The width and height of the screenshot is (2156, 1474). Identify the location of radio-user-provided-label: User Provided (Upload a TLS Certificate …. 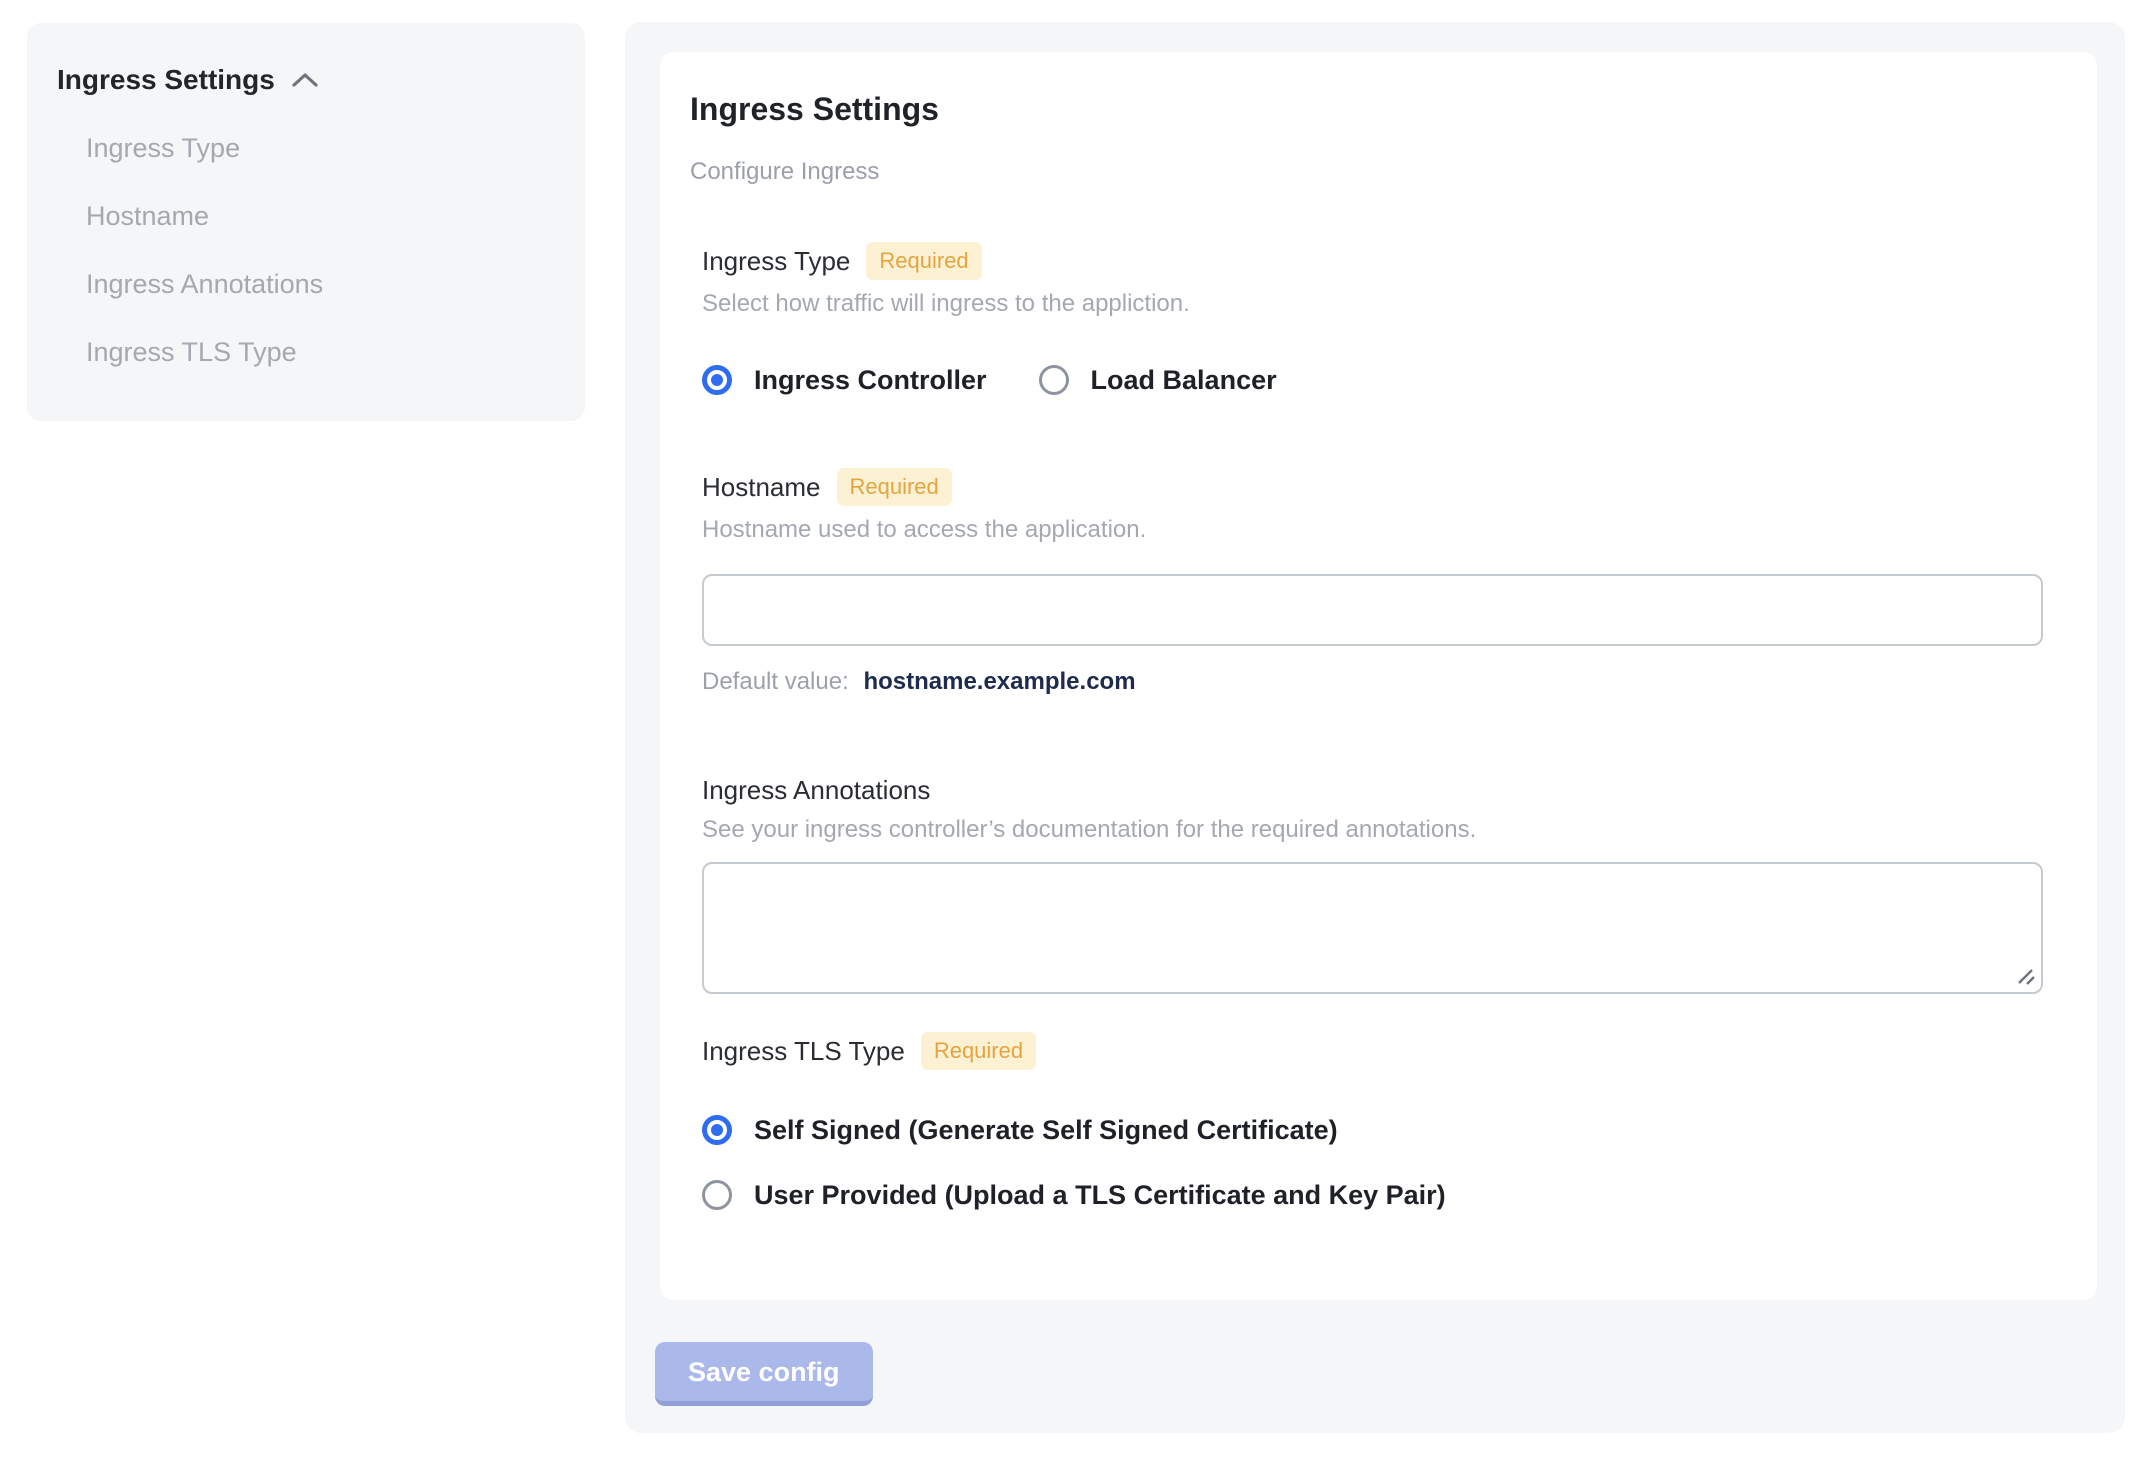
(1100, 1195).